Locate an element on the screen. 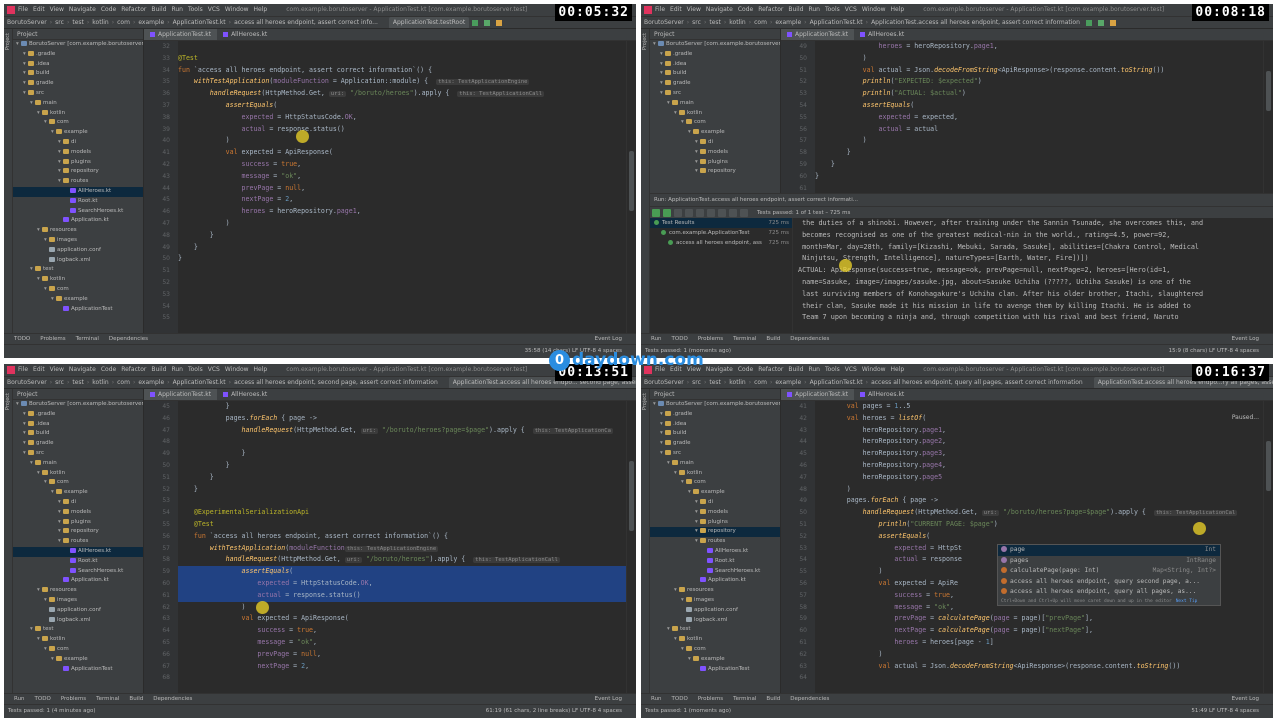  breadcrumb-item: src is located at coordinates (59, 22).